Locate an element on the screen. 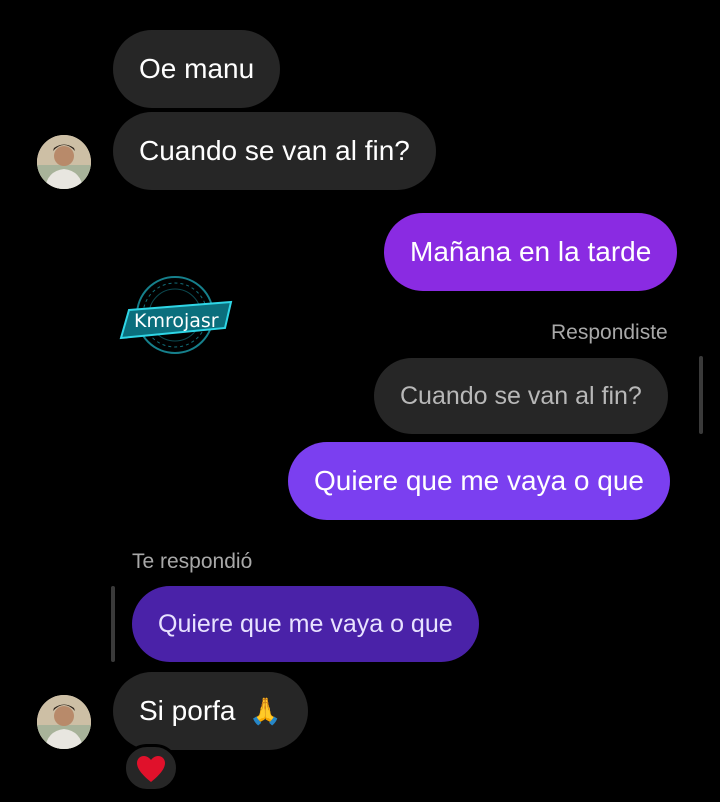  reply-label: Te respondió is located at coordinates (192, 561).